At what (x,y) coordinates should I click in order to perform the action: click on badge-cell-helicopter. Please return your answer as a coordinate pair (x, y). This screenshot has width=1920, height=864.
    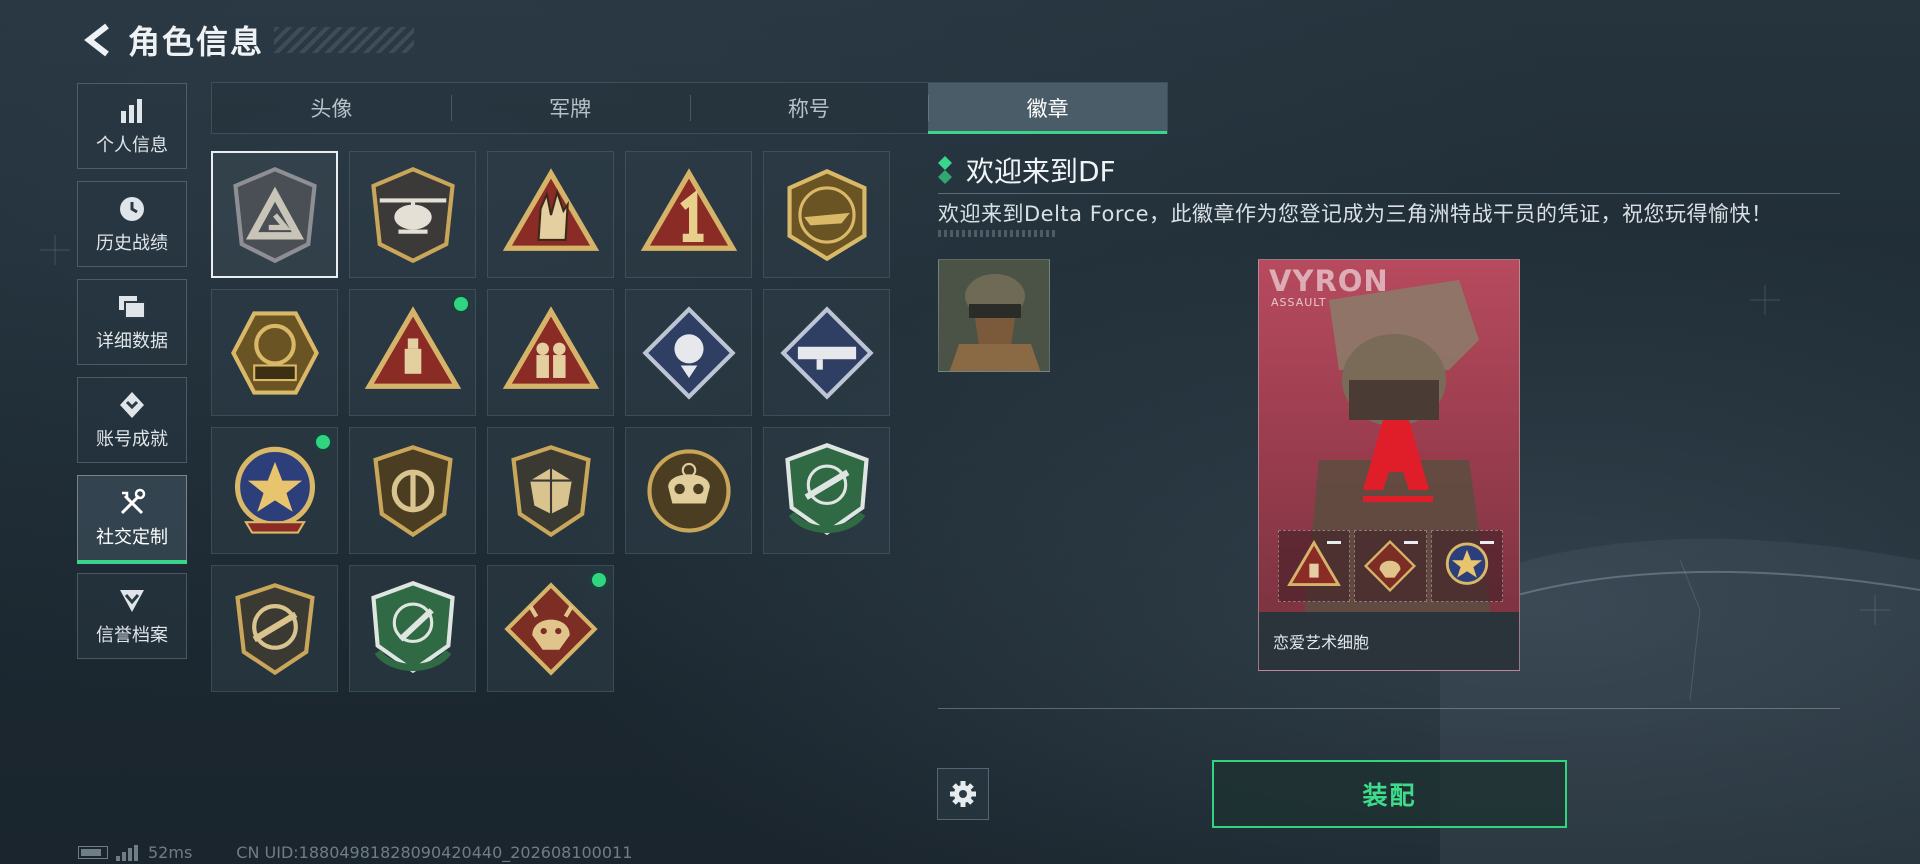
    Looking at the image, I should click on (412, 214).